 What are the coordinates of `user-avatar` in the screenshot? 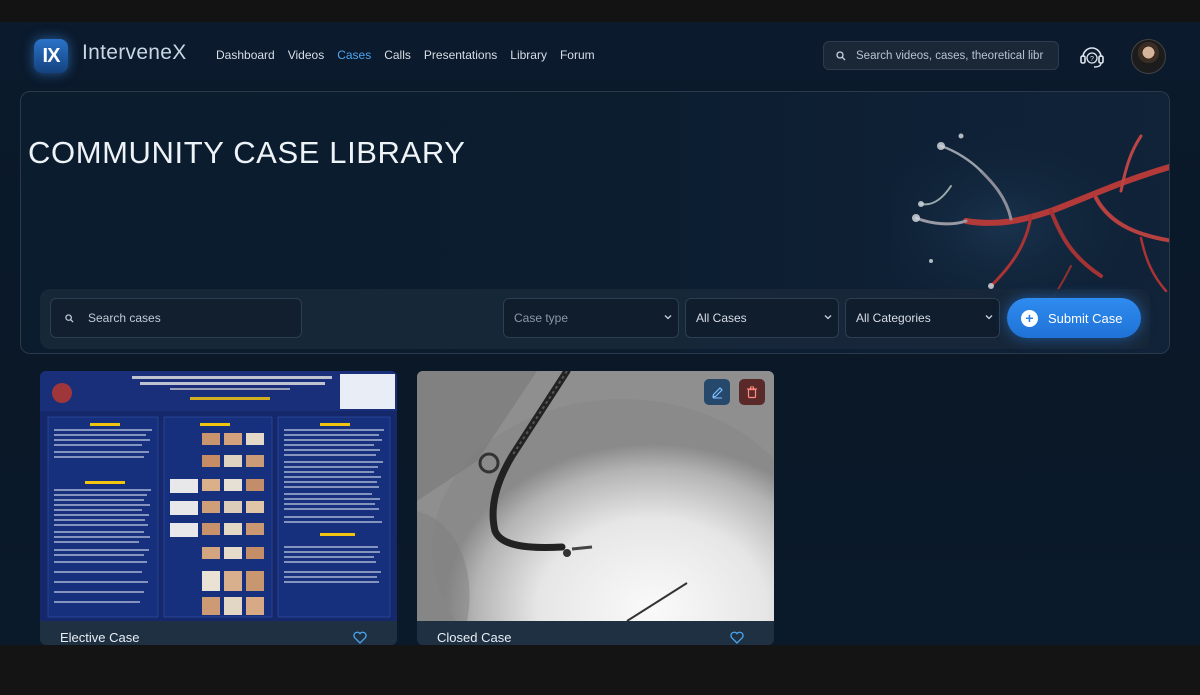 It's located at (1148, 56).